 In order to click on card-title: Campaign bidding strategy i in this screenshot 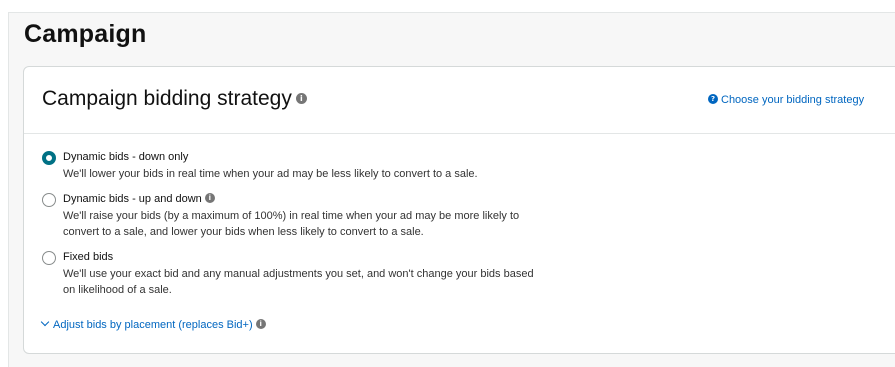, I will do `click(174, 99)`.